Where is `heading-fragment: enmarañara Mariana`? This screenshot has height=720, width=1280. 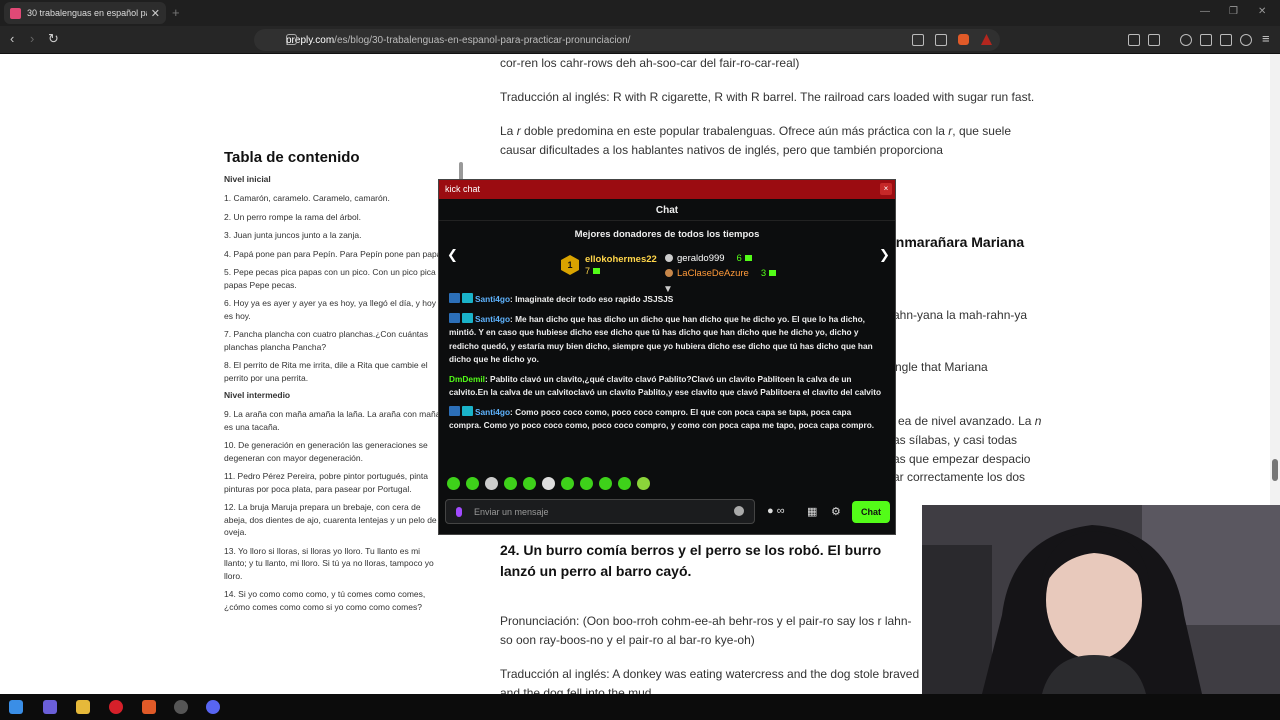
heading-fragment: enmarañara Mariana is located at coordinates (956, 242).